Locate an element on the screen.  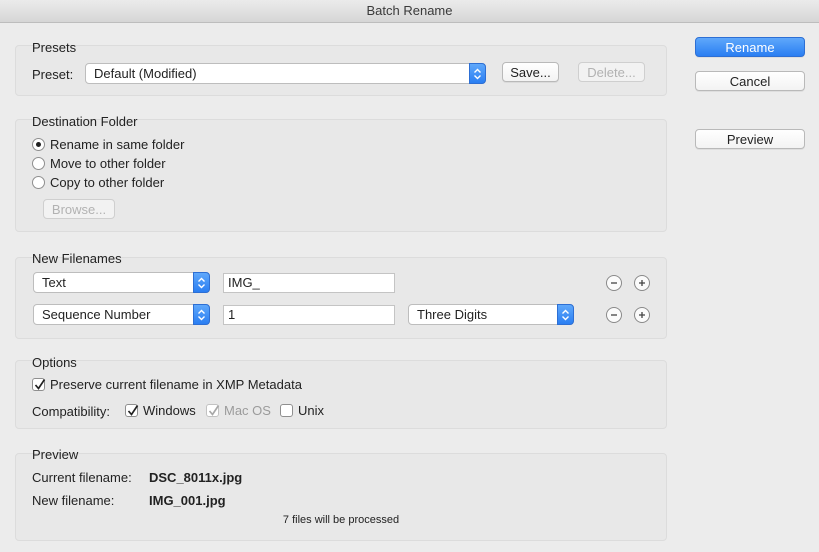
cancel-button: Cancel is located at coordinates (750, 81).